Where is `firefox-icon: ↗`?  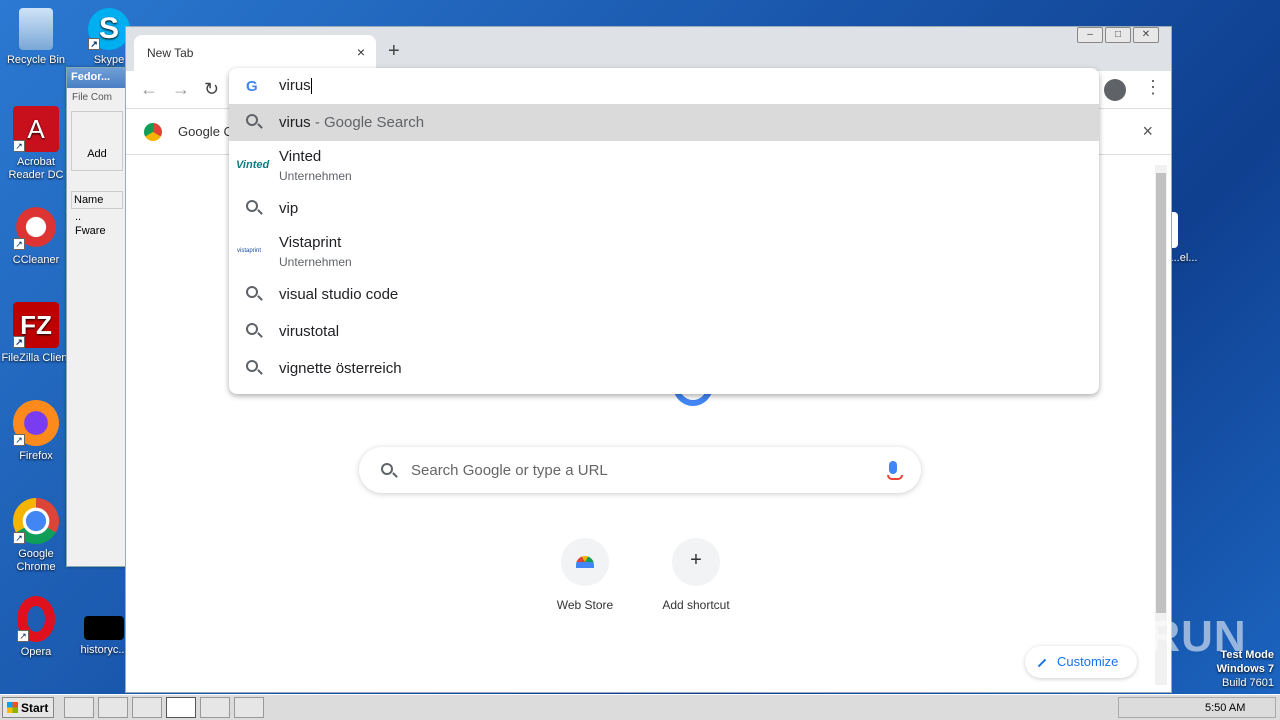 firefox-icon: ↗ is located at coordinates (36, 423).